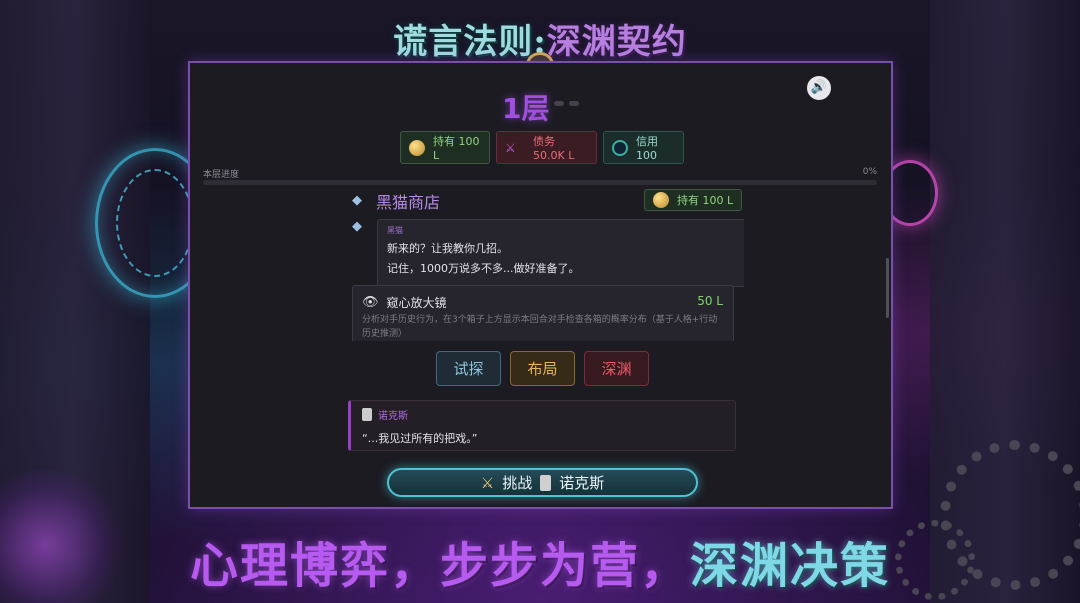 The width and height of the screenshot is (1080, 603). Describe the element at coordinates (566, 103) in the screenshot. I see `floor-indicator` at that location.